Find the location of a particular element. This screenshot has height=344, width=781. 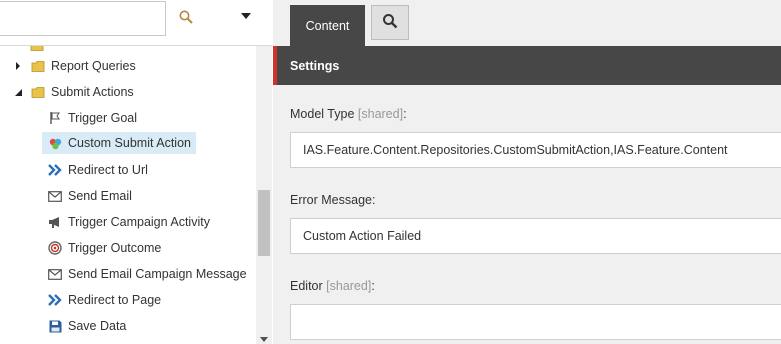

tree-scrollbar is located at coordinates (264, 195).